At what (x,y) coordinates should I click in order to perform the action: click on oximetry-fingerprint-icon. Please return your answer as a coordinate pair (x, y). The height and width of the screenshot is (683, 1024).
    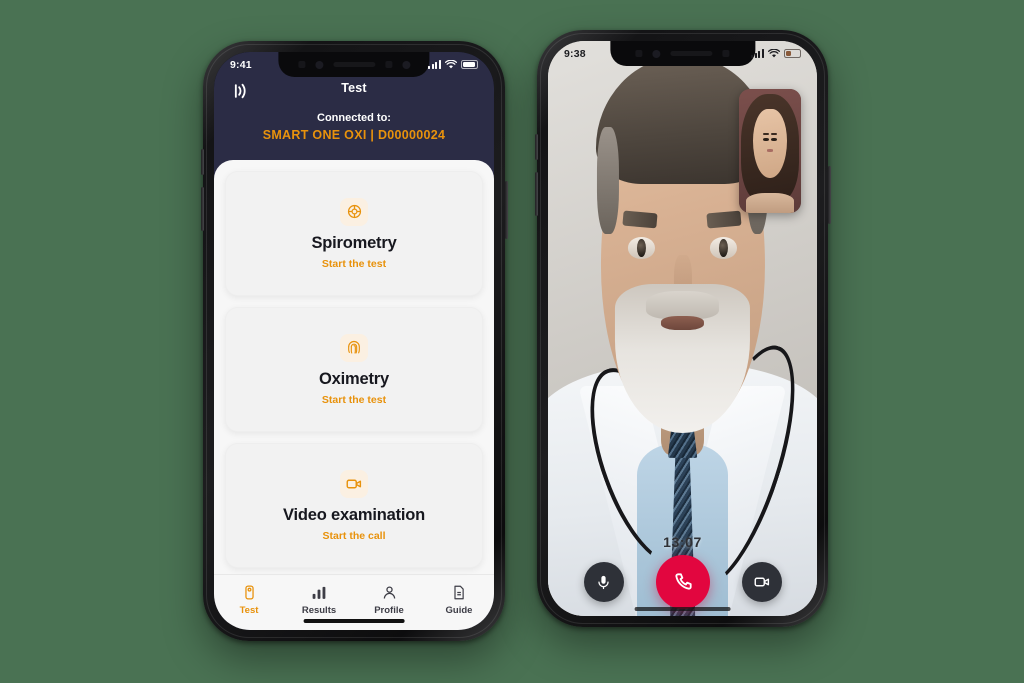
    Looking at the image, I should click on (354, 347).